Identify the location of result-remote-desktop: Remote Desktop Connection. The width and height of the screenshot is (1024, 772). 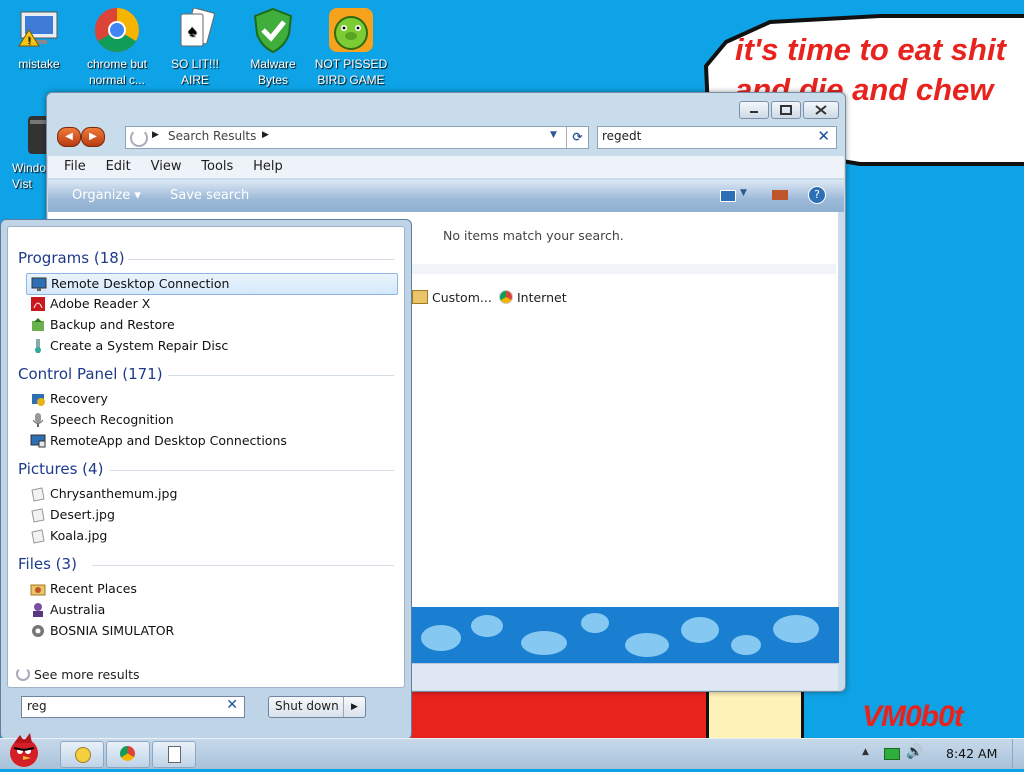
(212, 284).